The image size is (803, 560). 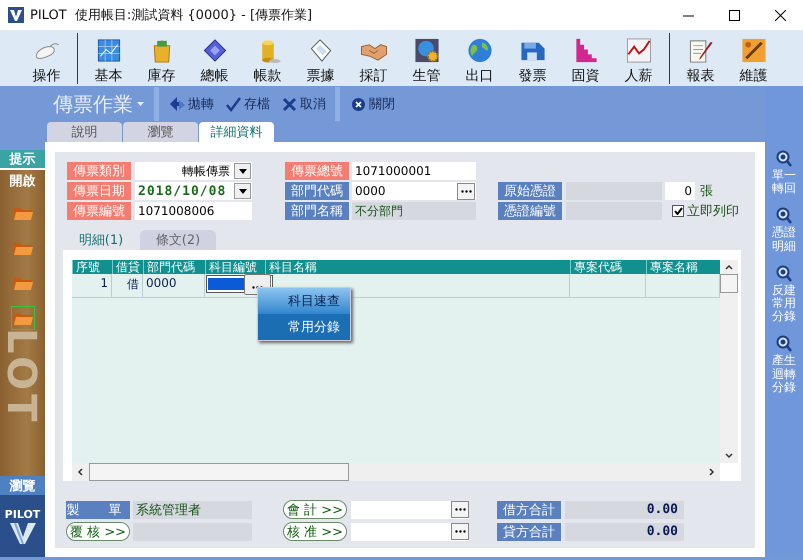 I want to click on toolbar-button: 人薪, so click(x=638, y=58).